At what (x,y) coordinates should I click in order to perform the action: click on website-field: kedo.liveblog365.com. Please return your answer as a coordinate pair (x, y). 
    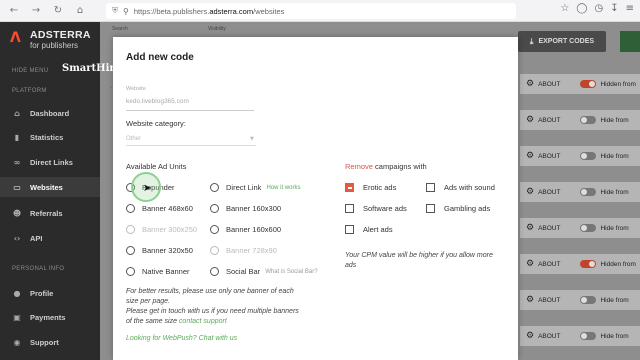
    Looking at the image, I should click on (157, 101).